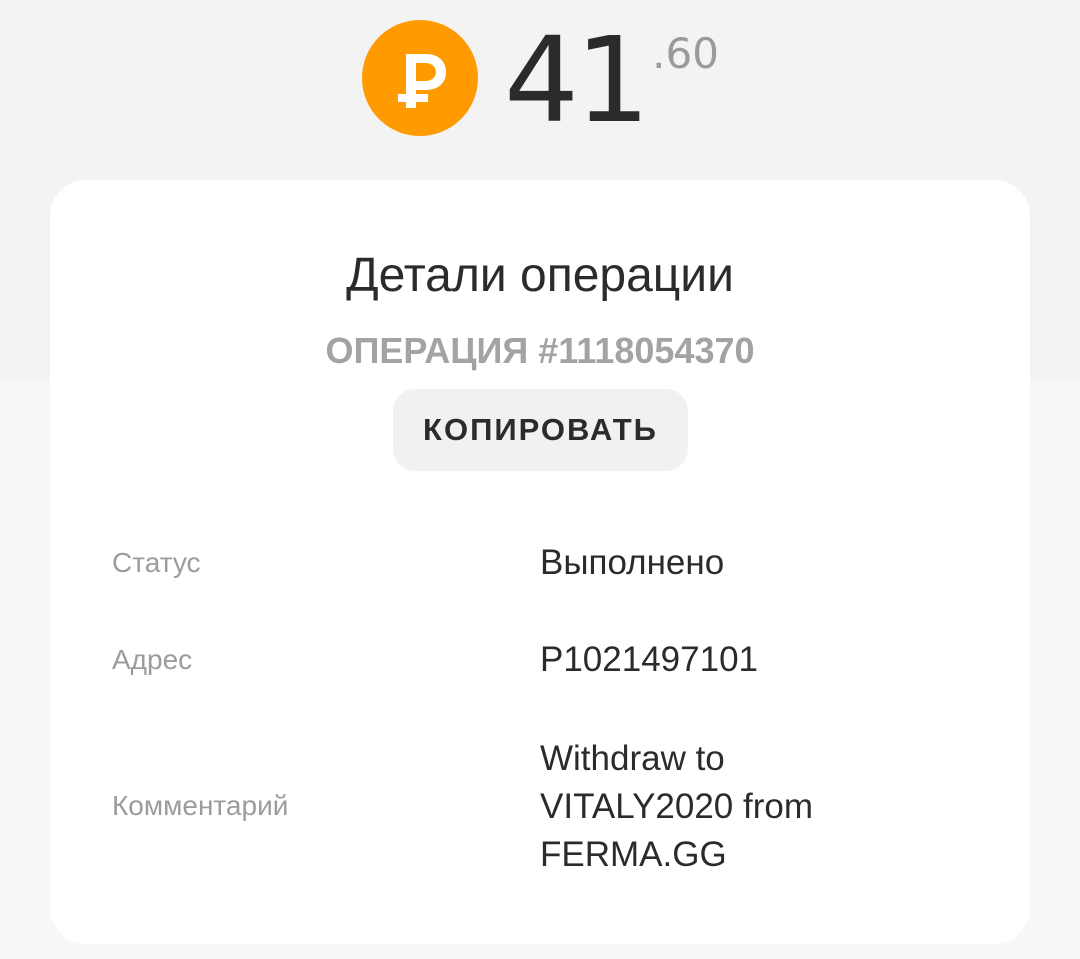 The height and width of the screenshot is (959, 1080). Describe the element at coordinates (676, 806) in the screenshot. I see `comment-line: VITALY2020 from` at that location.